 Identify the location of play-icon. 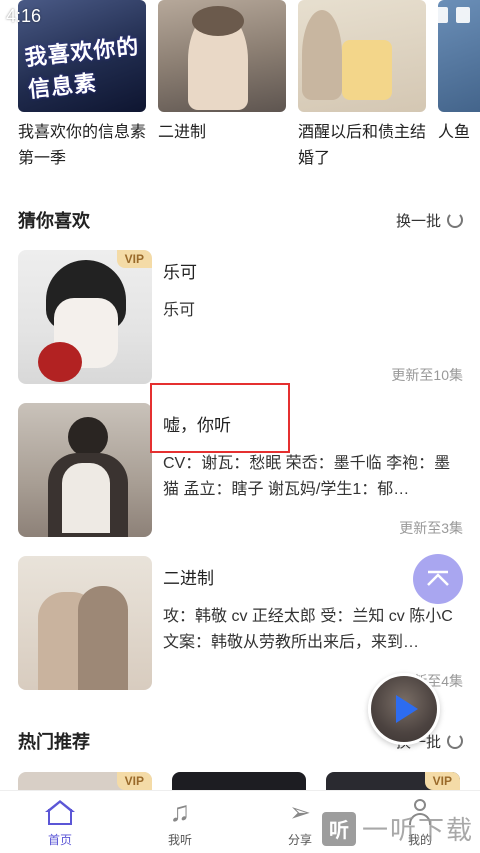
(407, 709).